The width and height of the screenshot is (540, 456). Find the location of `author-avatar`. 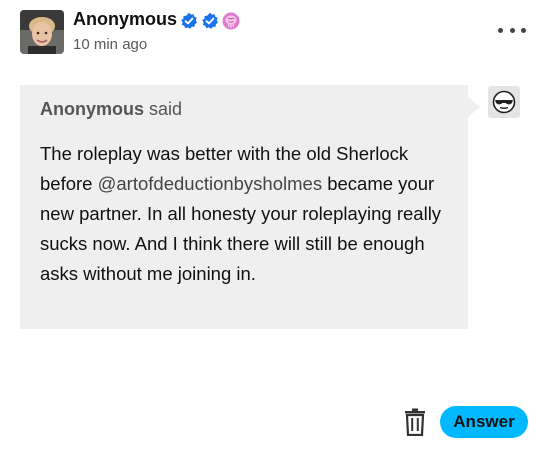

author-avatar is located at coordinates (42, 32).